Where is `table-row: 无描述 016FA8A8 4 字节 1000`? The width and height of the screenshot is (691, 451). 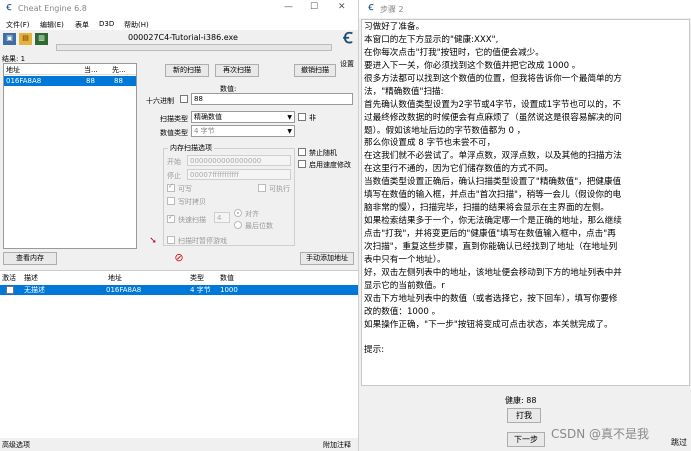 table-row: 无描述 016FA8A8 4 字节 1000 is located at coordinates (179, 290).